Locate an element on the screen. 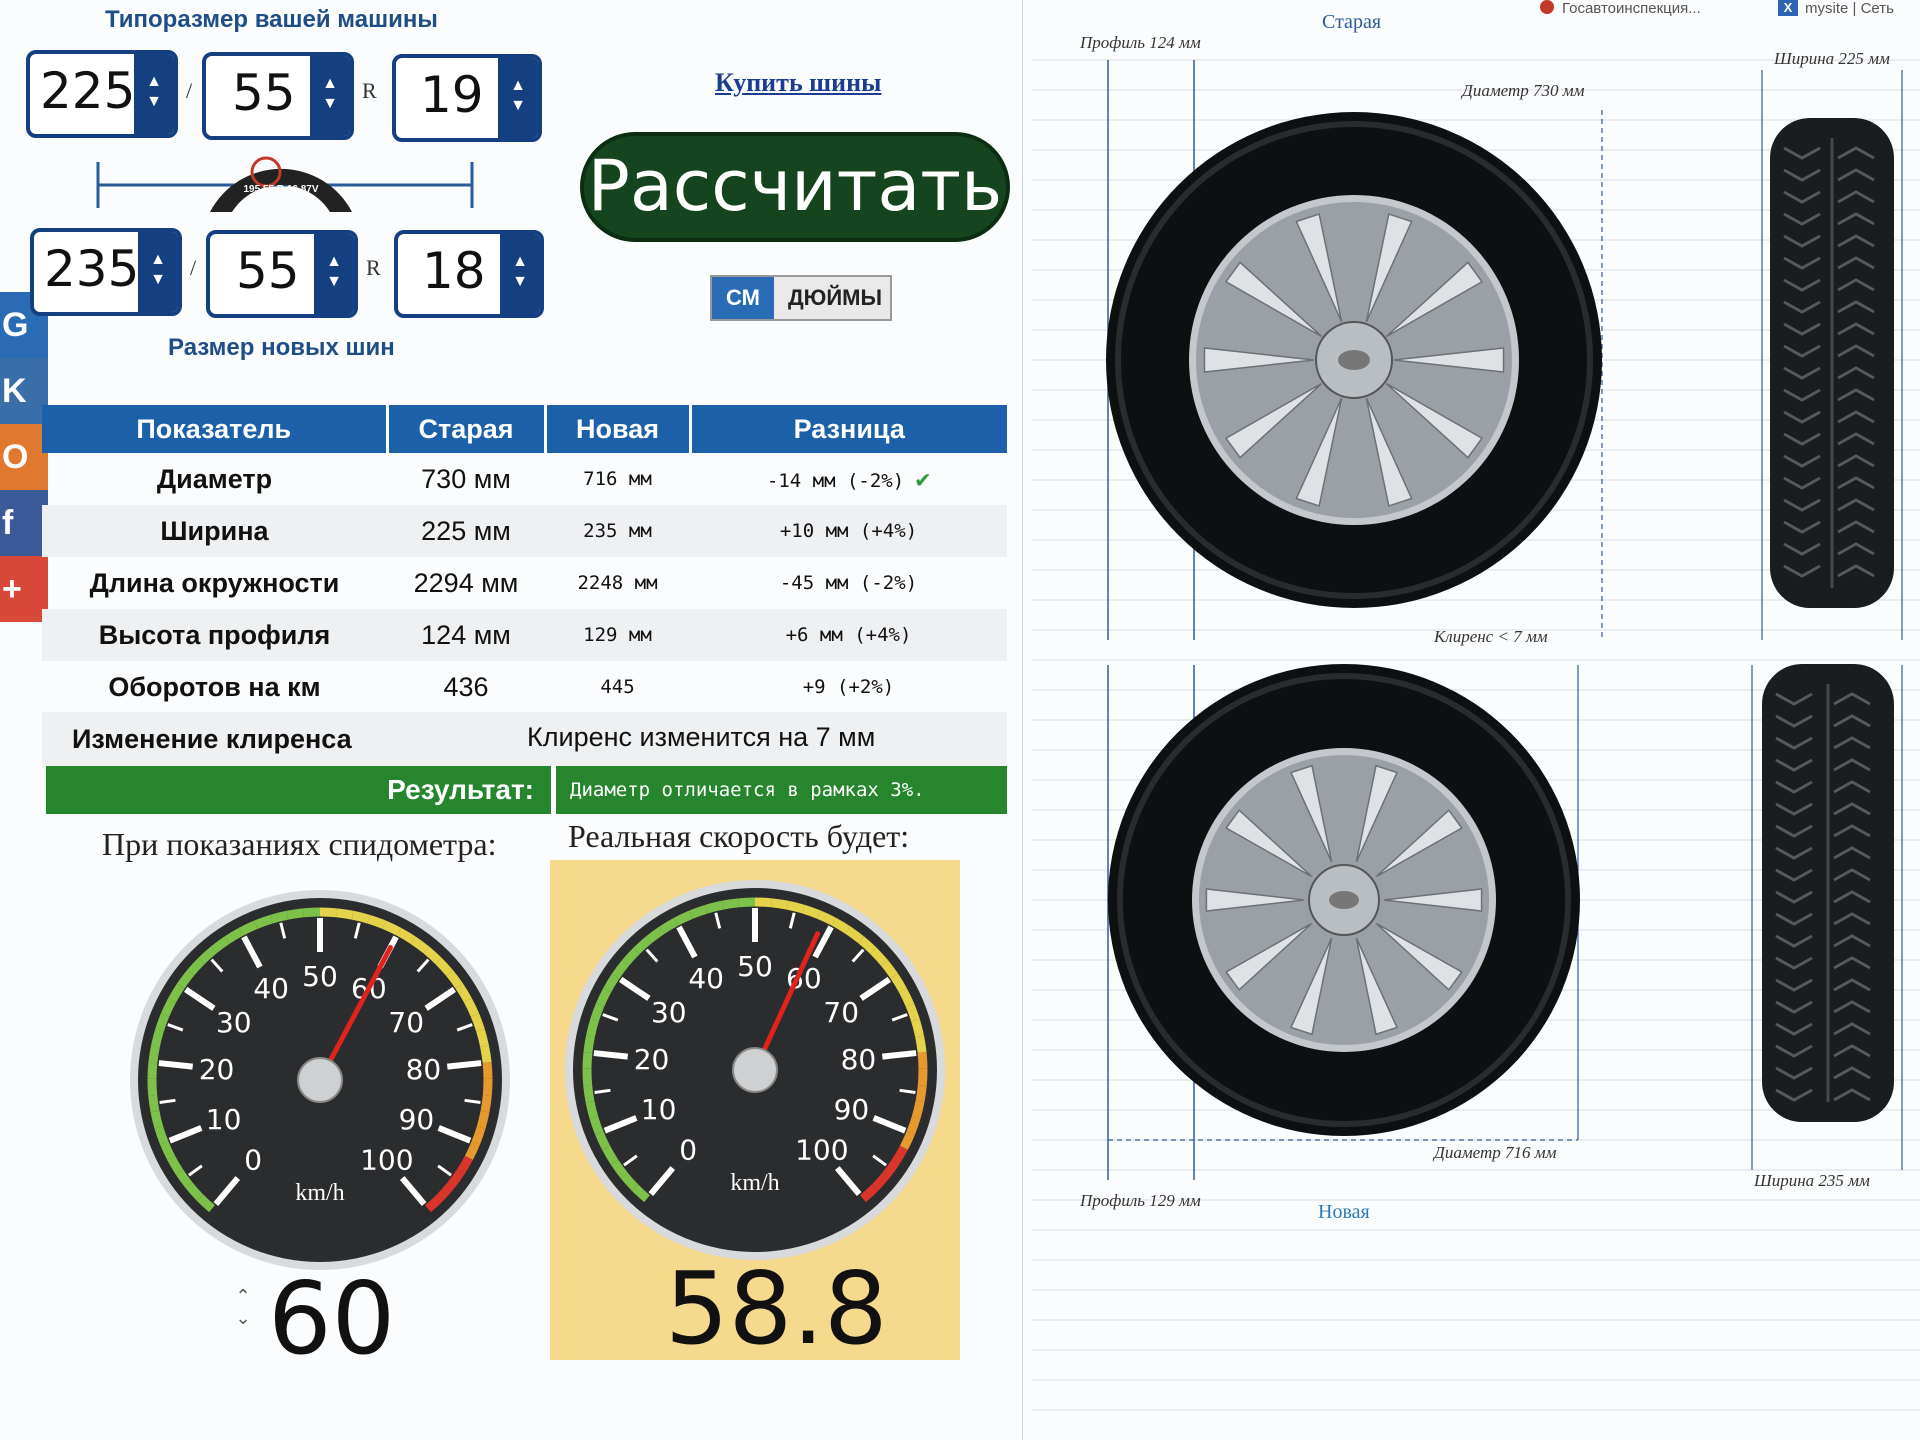  shown-gauge-tick-label: 0 is located at coordinates (253, 1160).